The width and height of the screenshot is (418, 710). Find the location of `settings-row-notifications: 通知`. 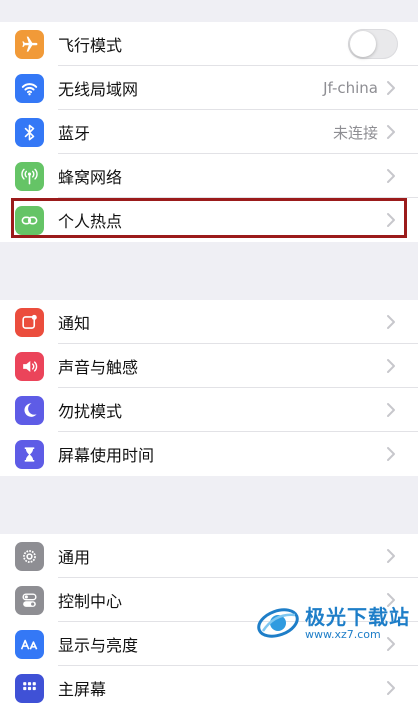

settings-row-notifications: 通知 is located at coordinates (209, 322).